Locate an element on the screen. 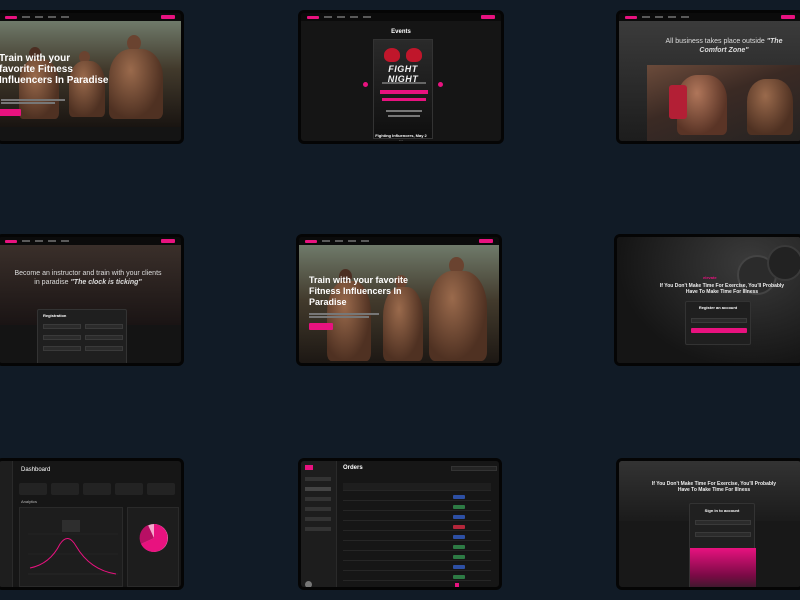 This screenshot has width=800, height=600. register-button is located at coordinates (719, 330).